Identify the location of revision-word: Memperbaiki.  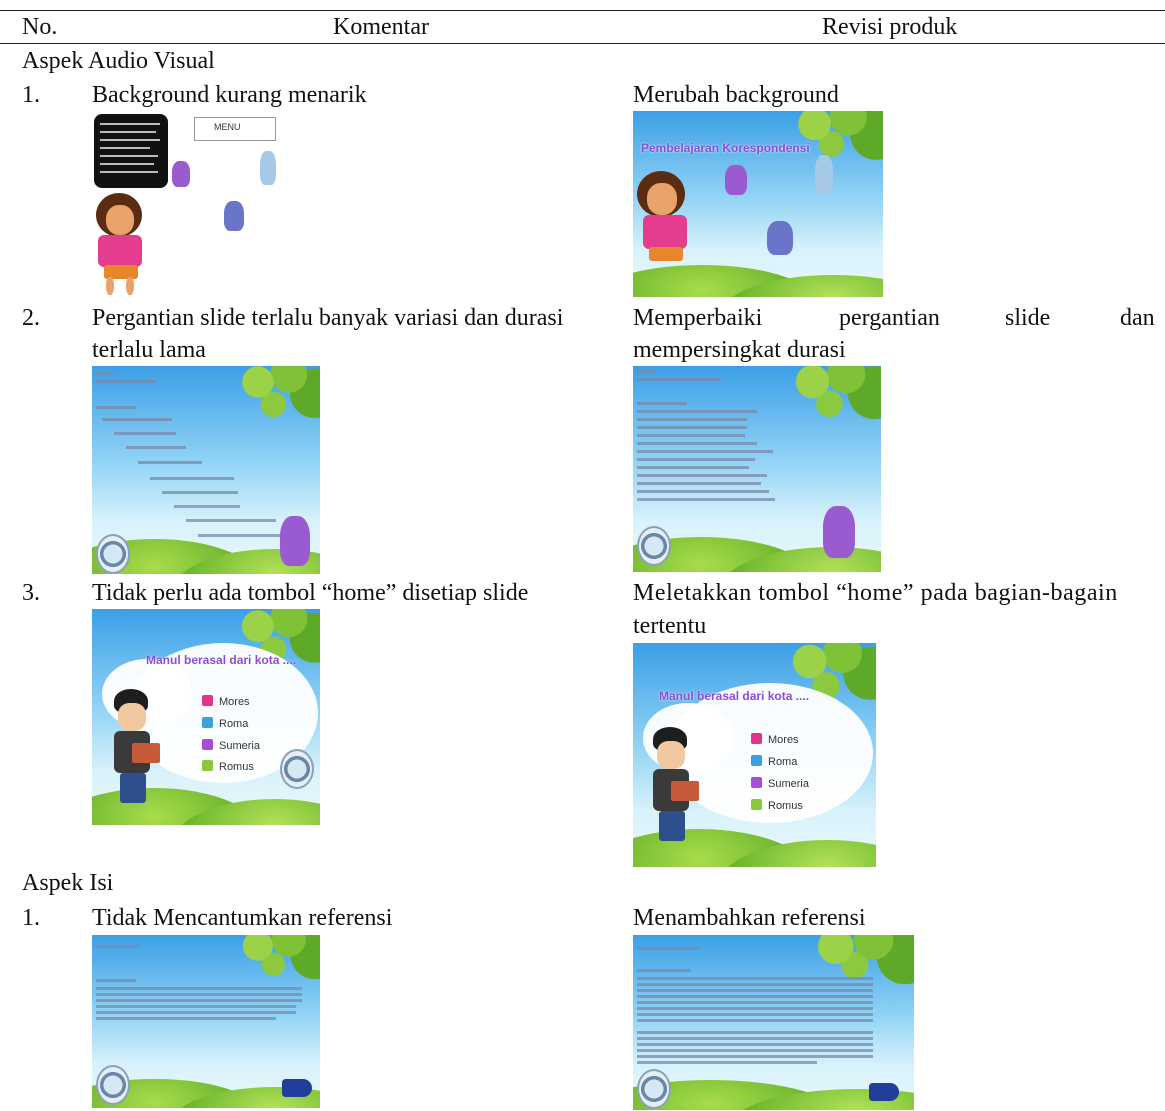
(698, 318).